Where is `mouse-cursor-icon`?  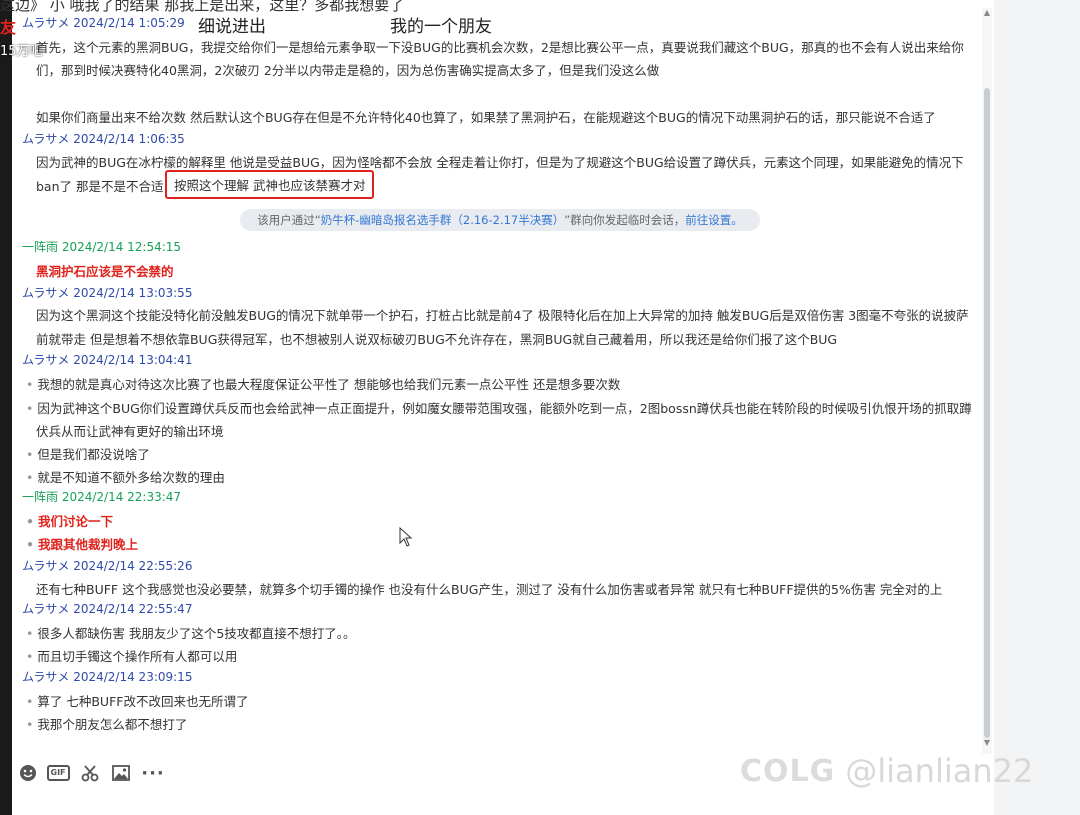 mouse-cursor-icon is located at coordinates (406, 537).